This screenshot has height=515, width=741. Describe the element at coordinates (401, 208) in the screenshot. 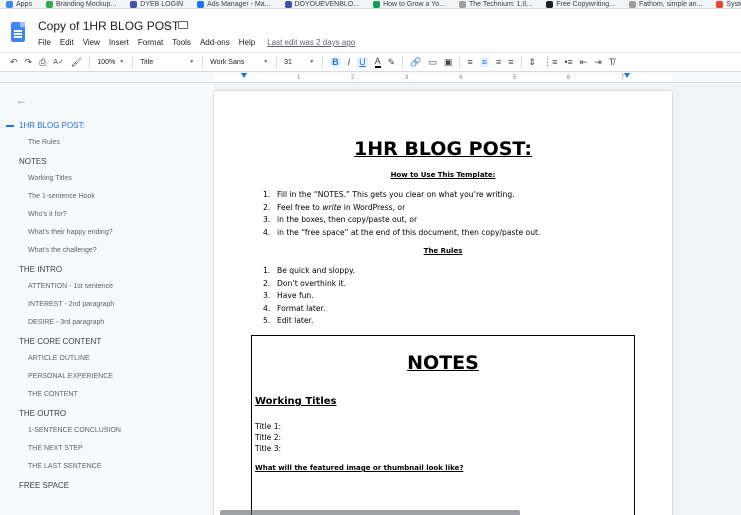

I see `list-item: 2. Feel free to write in WordPress, or` at that location.